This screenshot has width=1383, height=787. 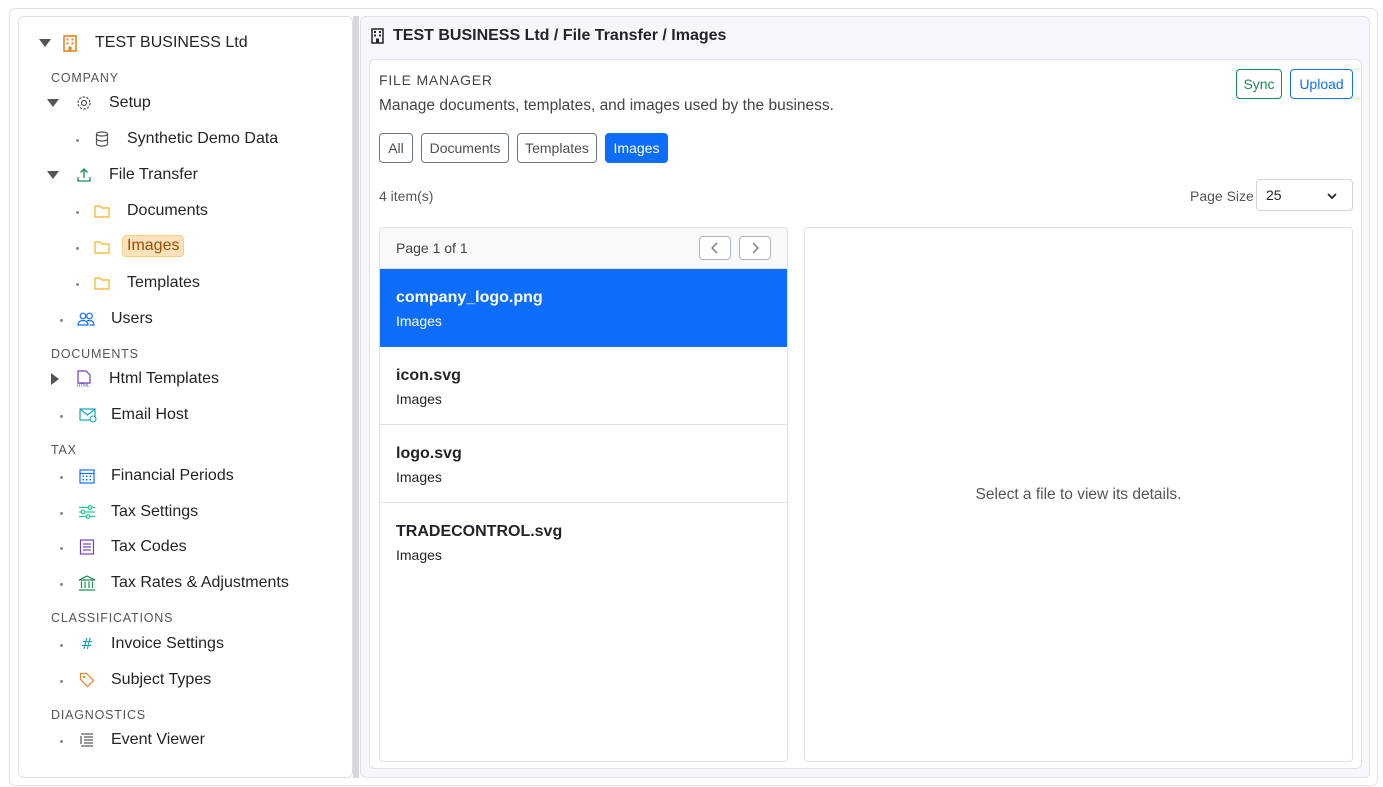 I want to click on page-size-value: 25, so click(x=1274, y=195).